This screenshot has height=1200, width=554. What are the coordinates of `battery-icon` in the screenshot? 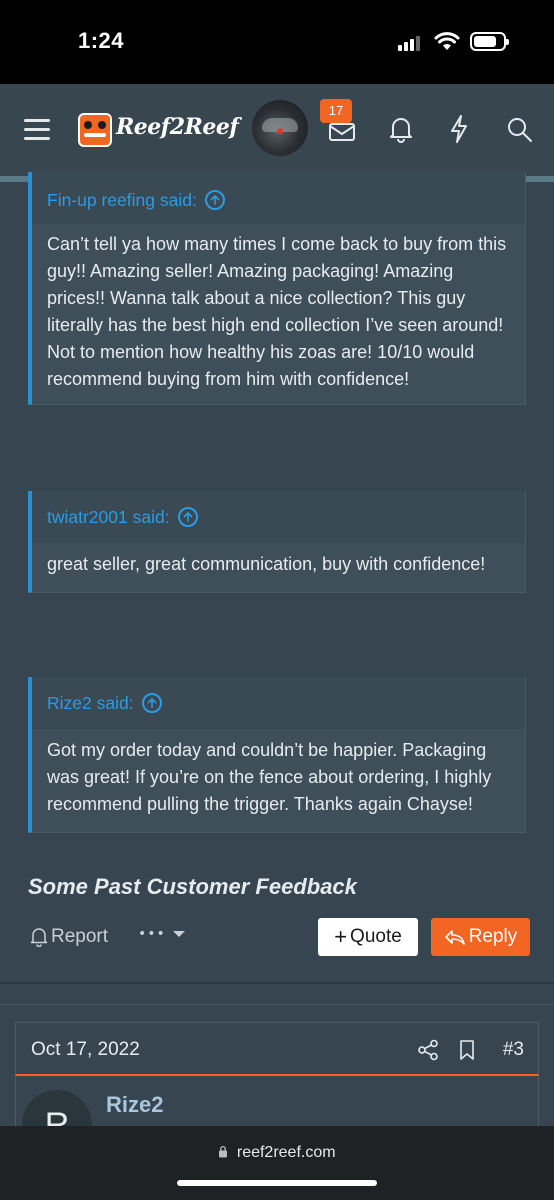 It's located at (489, 41).